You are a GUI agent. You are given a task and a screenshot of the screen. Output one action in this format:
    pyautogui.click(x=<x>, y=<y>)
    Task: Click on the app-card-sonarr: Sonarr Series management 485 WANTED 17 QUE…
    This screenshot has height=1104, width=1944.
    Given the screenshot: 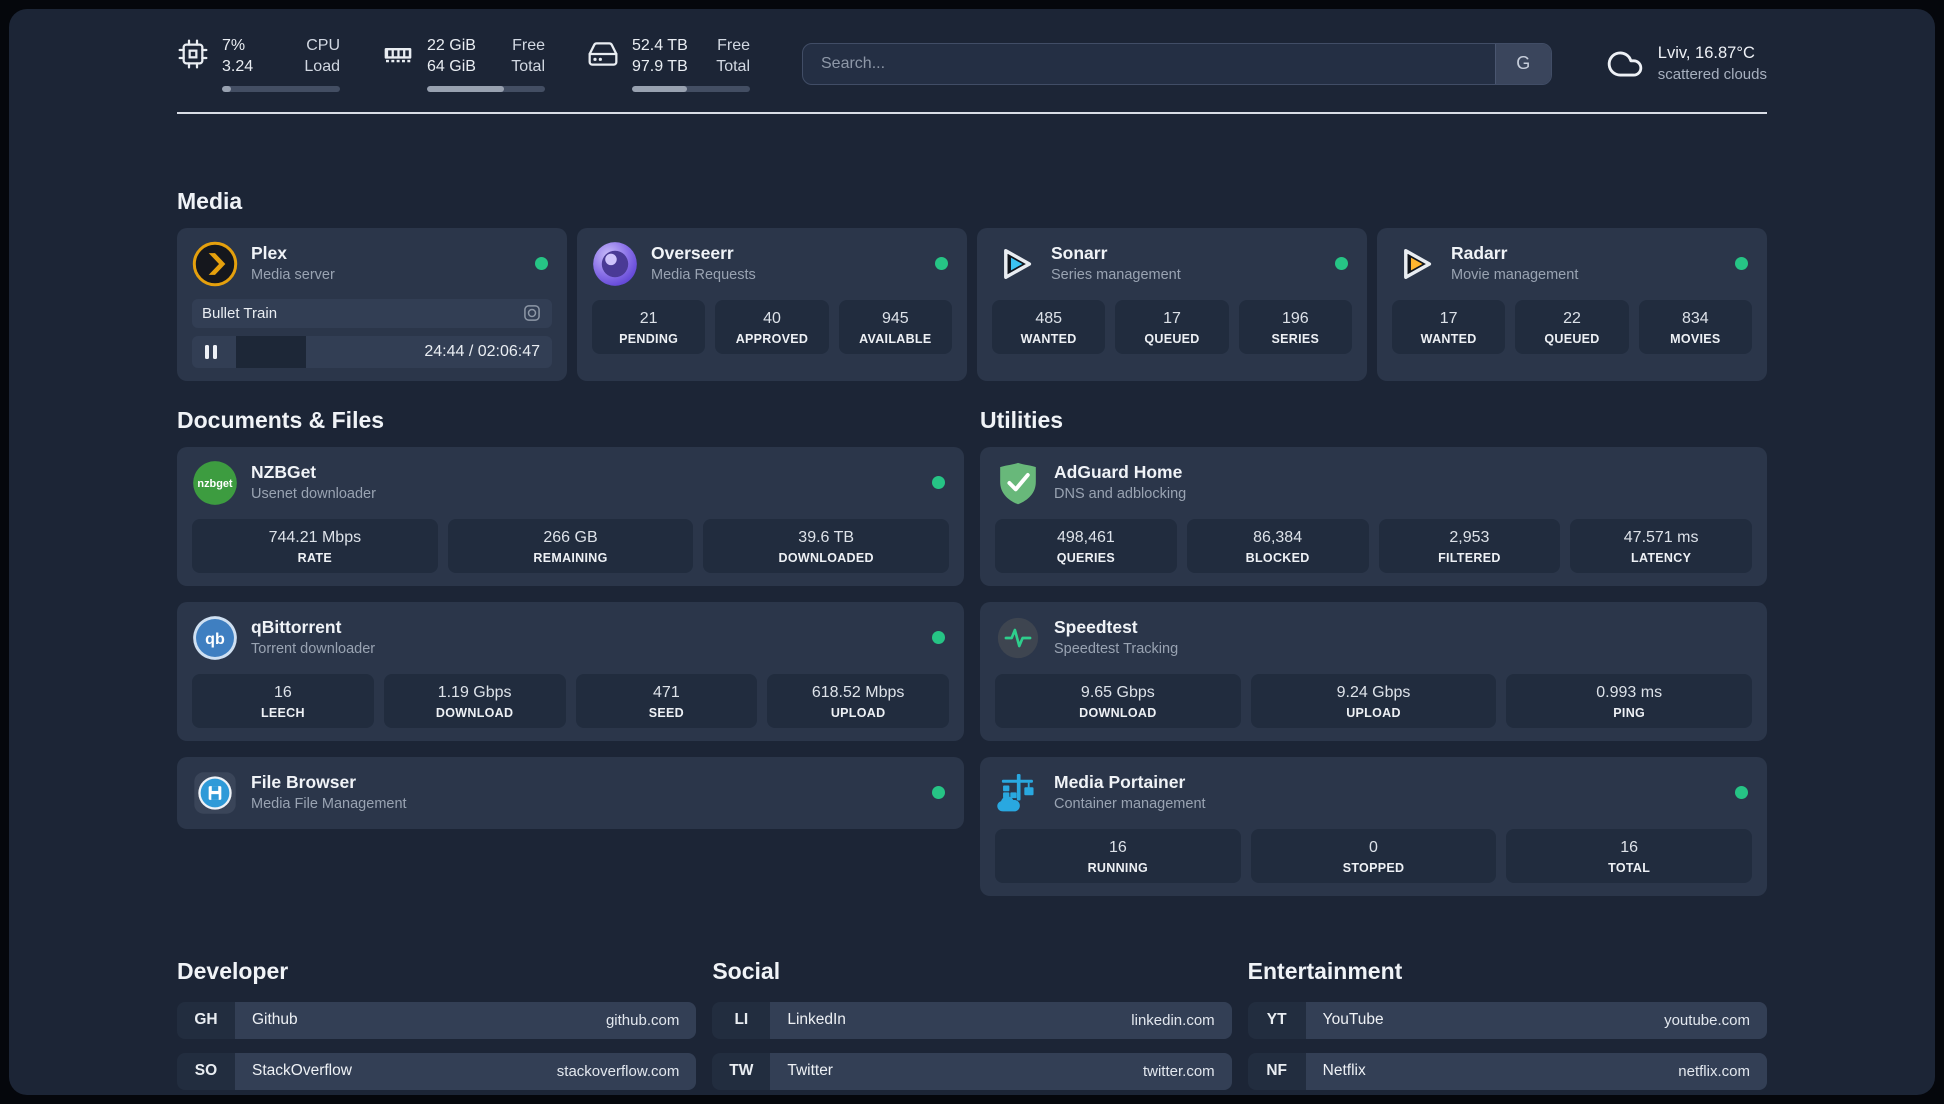 What is the action you would take?
    pyautogui.click(x=1172, y=304)
    